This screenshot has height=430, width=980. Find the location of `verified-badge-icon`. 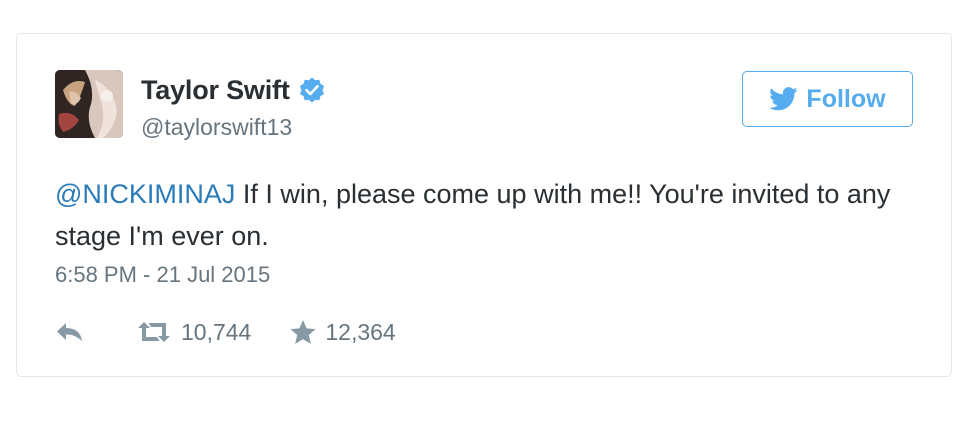

verified-badge-icon is located at coordinates (312, 90).